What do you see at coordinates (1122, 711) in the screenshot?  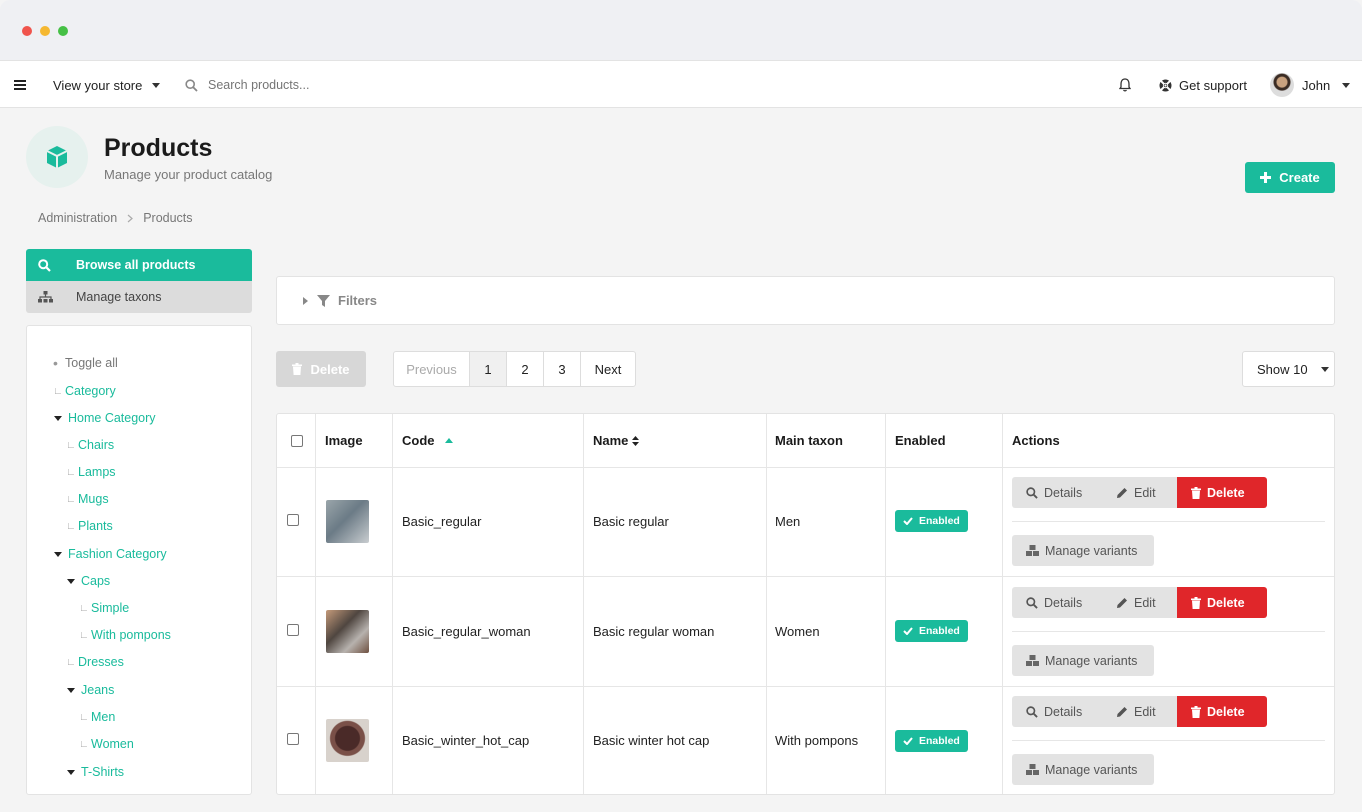 I see `pencil-icon` at bounding box center [1122, 711].